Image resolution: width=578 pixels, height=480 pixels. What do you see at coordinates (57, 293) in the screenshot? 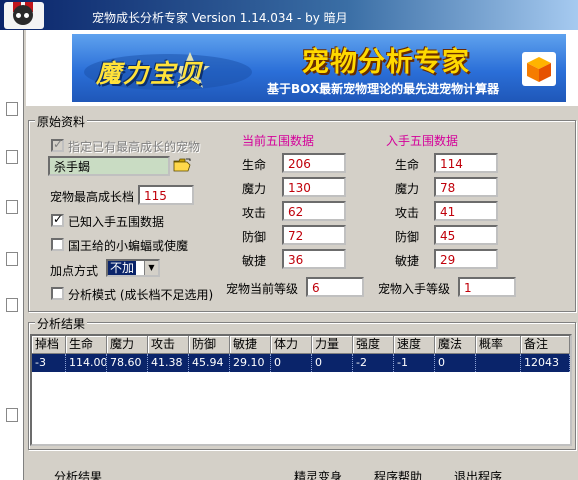
I see `analysis-mode-checkbox` at bounding box center [57, 293].